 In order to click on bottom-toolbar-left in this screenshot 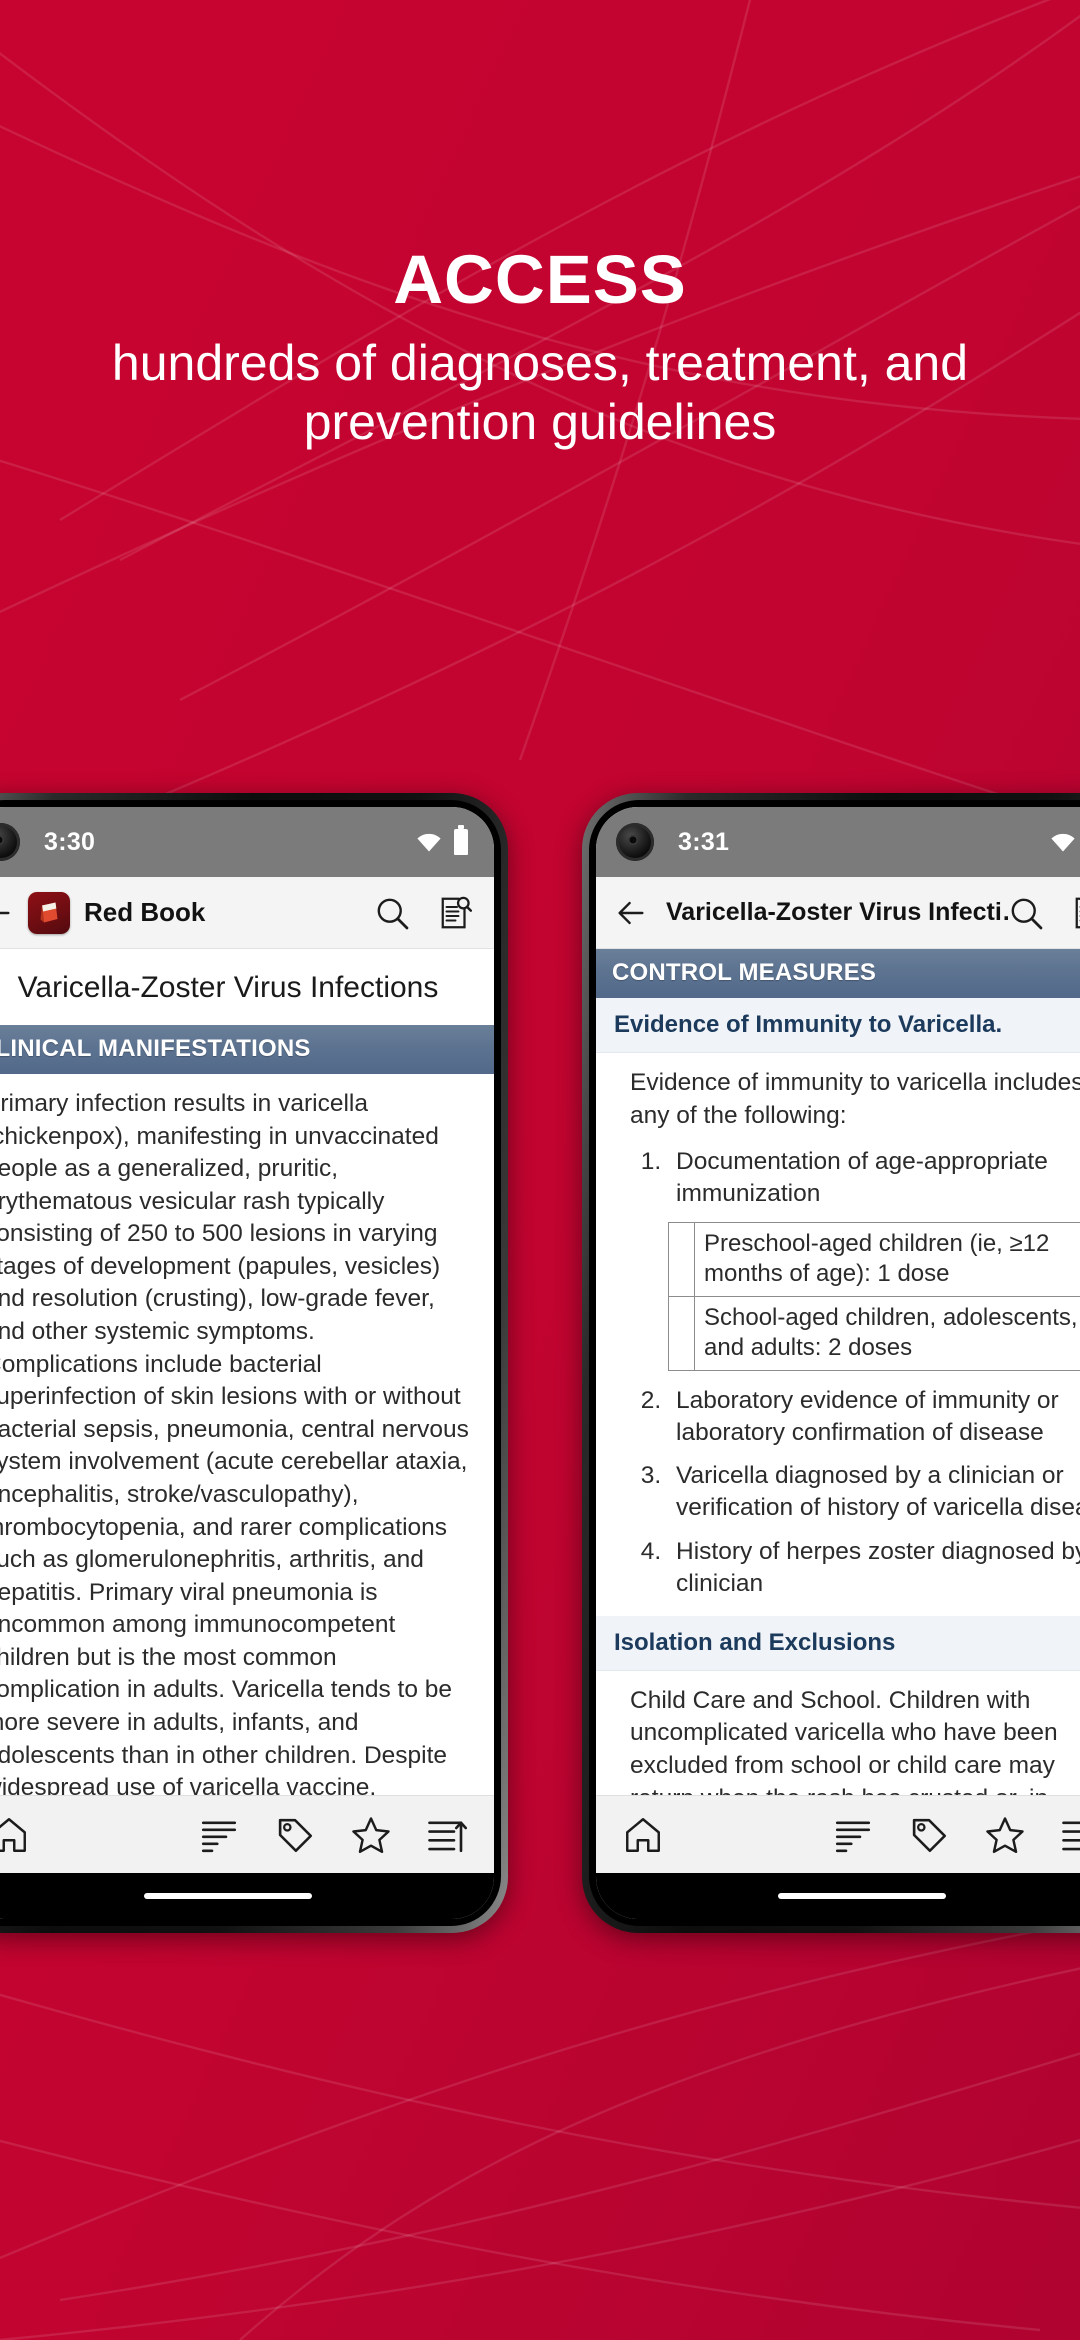, I will do `click(247, 1834)`.